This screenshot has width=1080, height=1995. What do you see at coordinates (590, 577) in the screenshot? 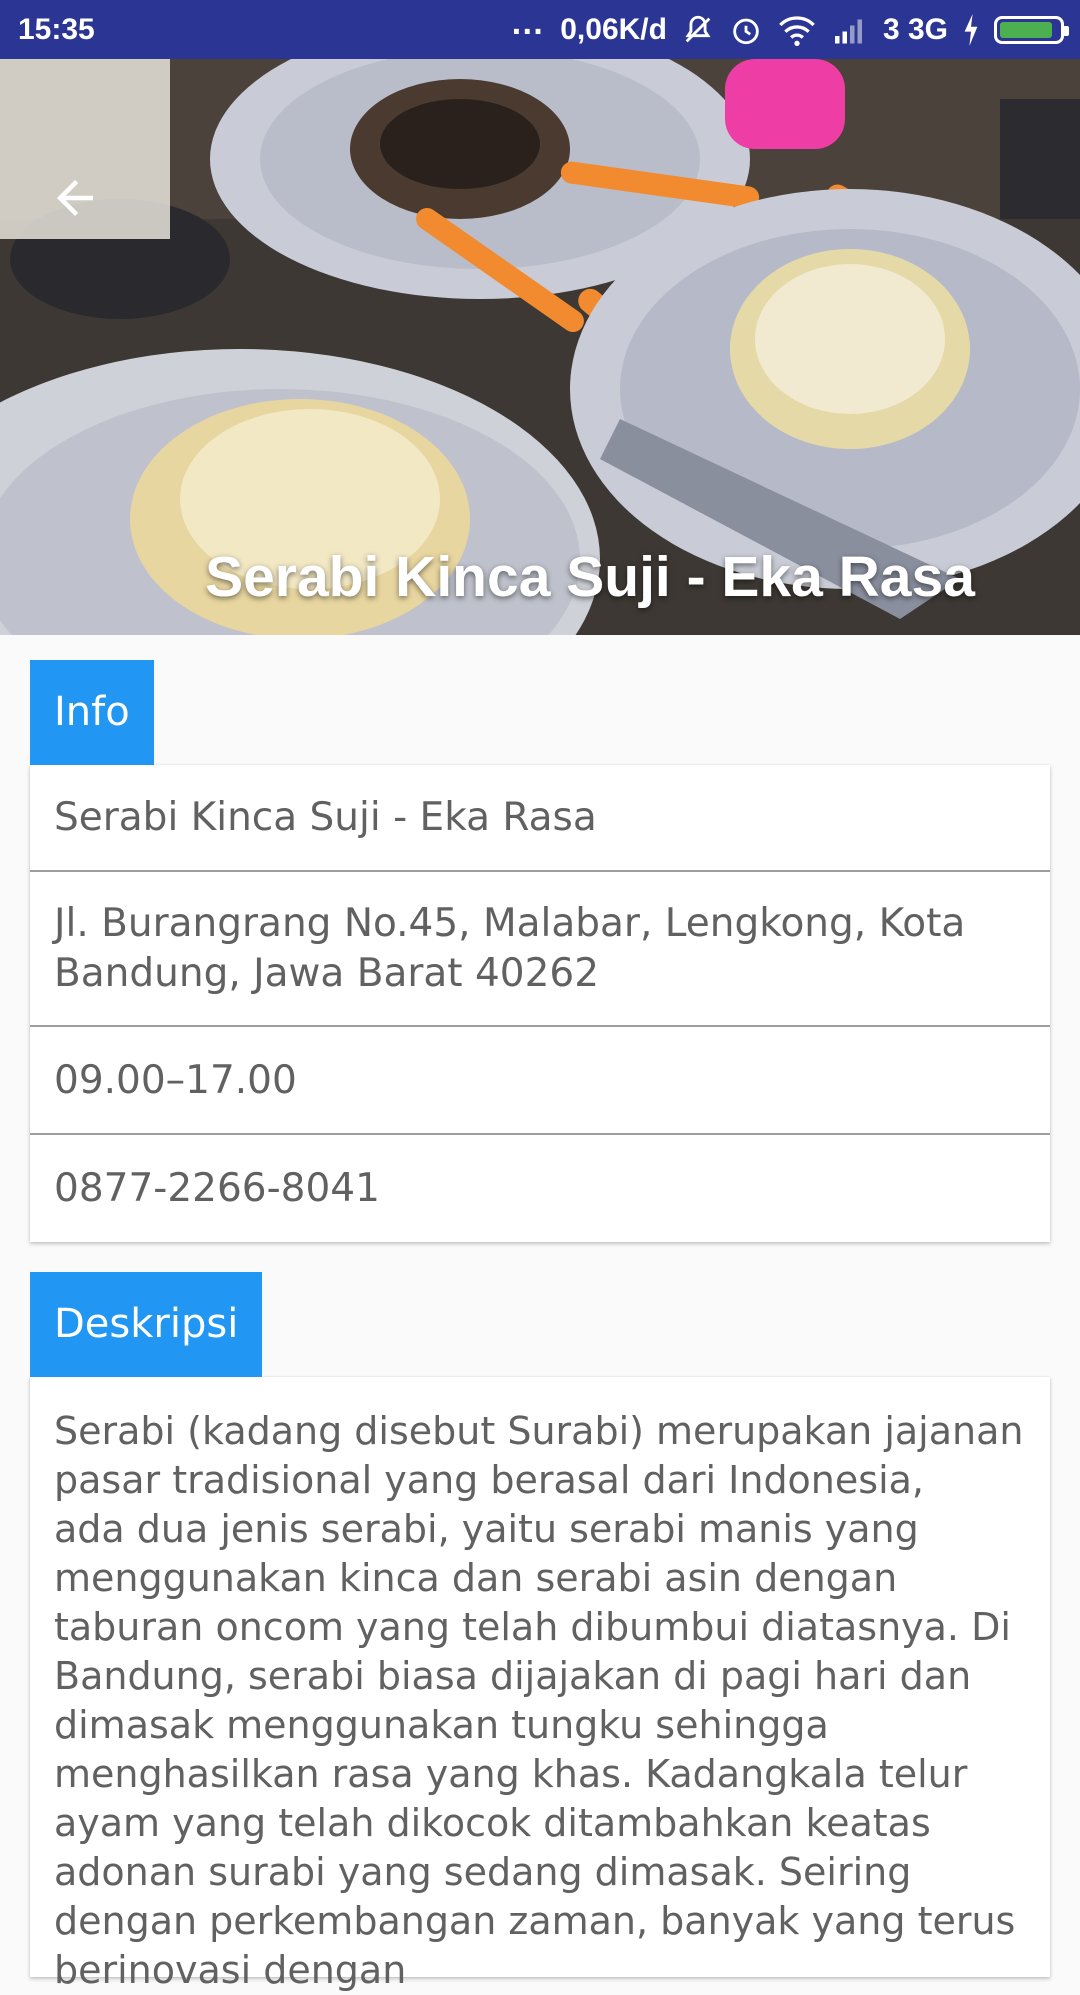
I see `page-title: Serabi Kinca Suji - Eka Rasa` at bounding box center [590, 577].